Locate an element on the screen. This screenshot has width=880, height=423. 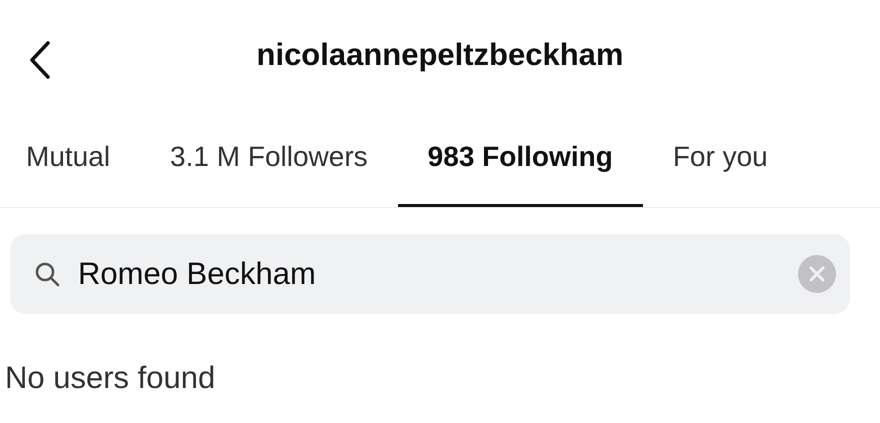
empty-message: No users found is located at coordinates (110, 377).